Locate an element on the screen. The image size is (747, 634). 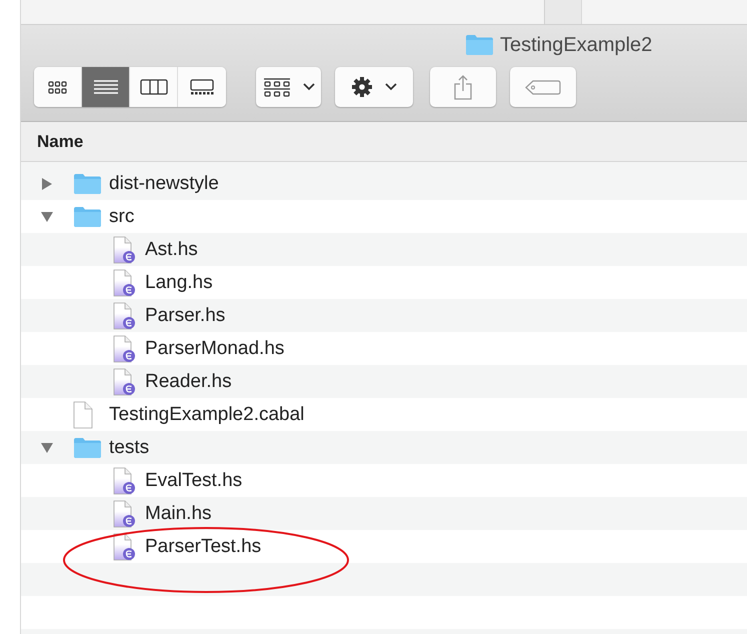
file-name: EvalTest.hs is located at coordinates (193, 481).